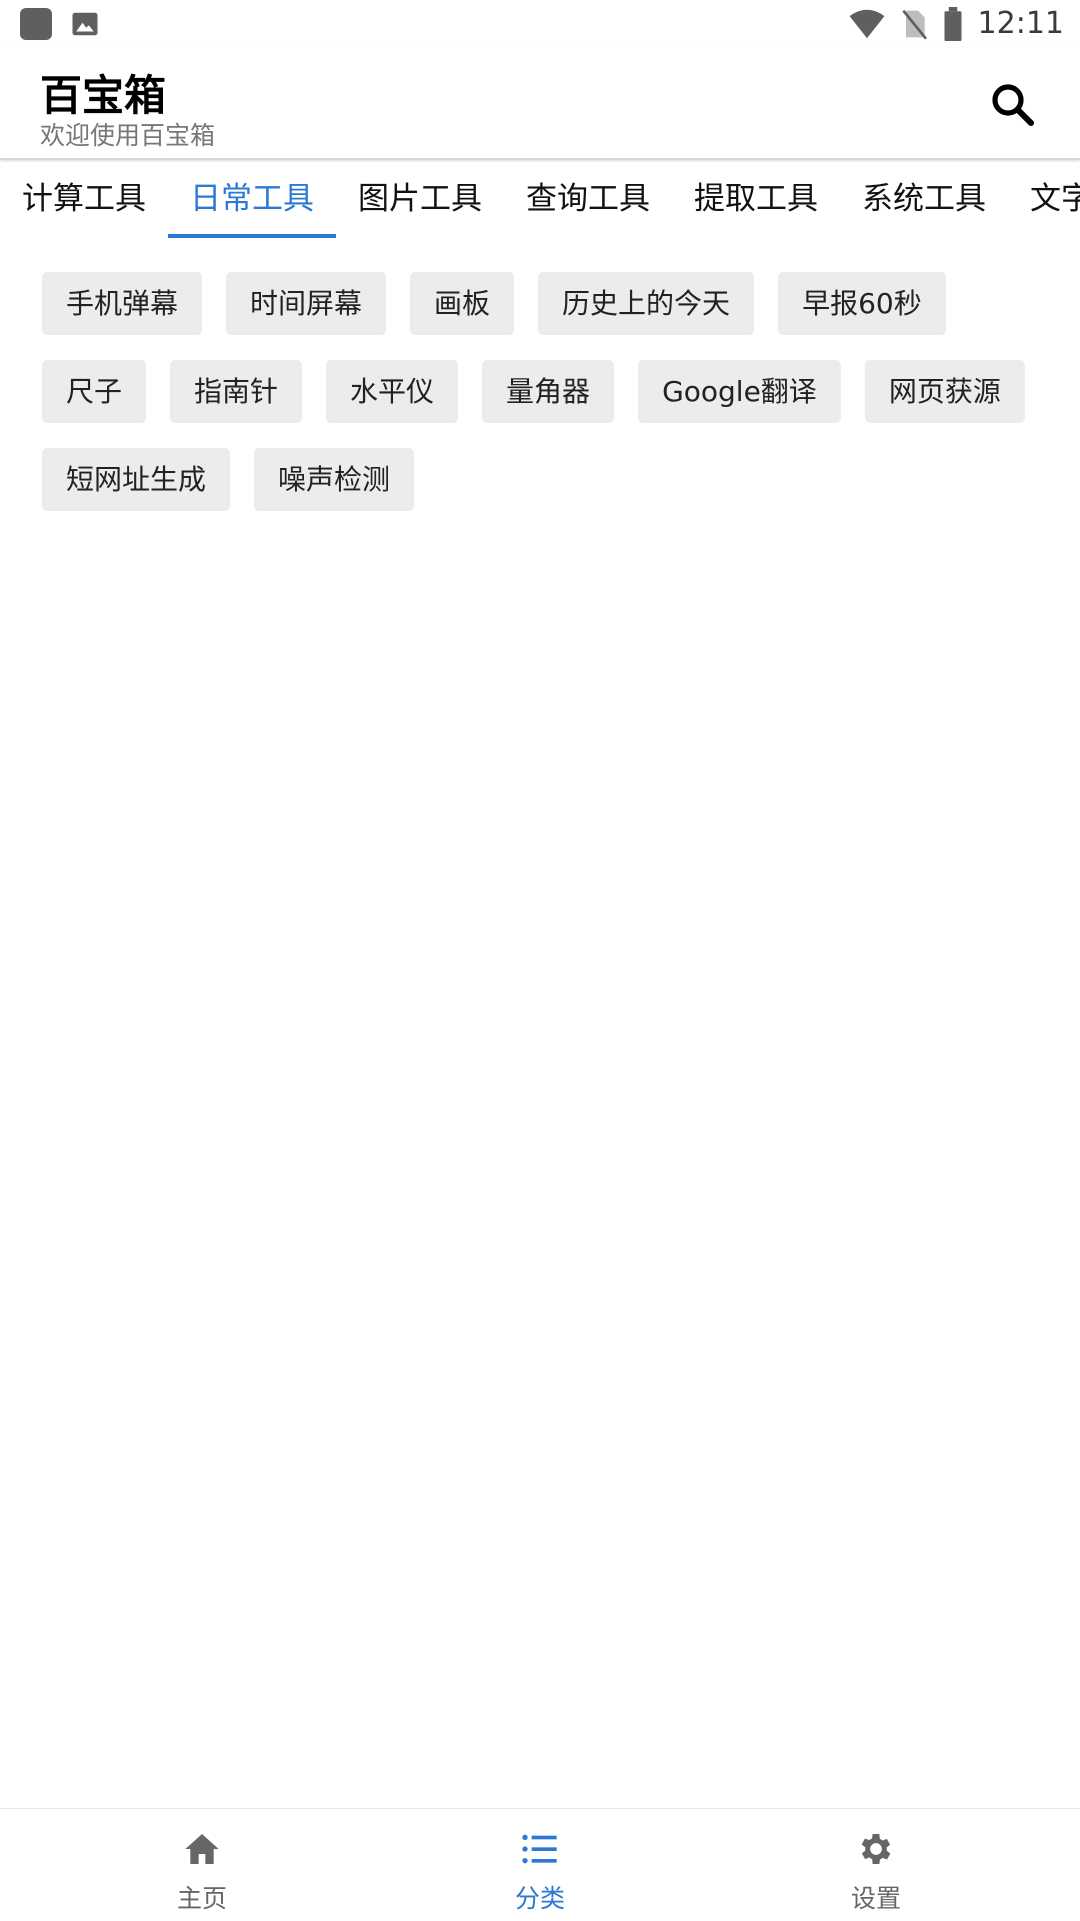 This screenshot has width=1080, height=1921. I want to click on status-left, so click(60, 24).